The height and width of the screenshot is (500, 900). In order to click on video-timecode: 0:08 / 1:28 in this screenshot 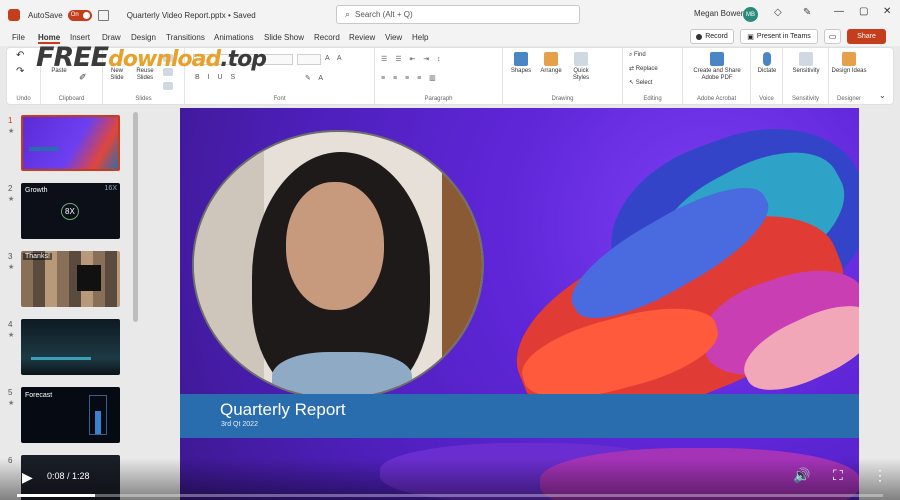, I will do `click(68, 476)`.